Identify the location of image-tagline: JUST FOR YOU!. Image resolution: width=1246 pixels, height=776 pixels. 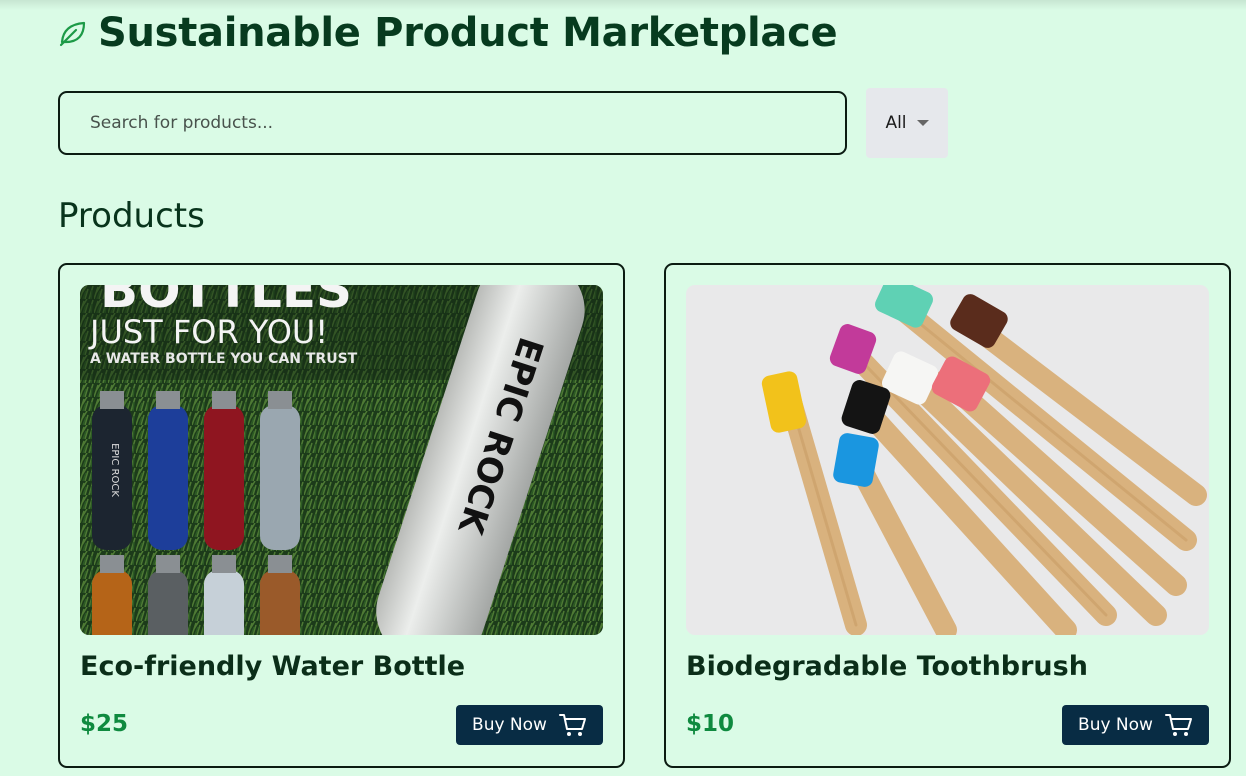
(208, 332).